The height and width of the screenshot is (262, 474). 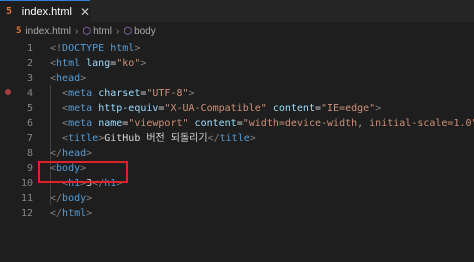 What do you see at coordinates (128, 63) in the screenshot?
I see `code-token: "ko"` at bounding box center [128, 63].